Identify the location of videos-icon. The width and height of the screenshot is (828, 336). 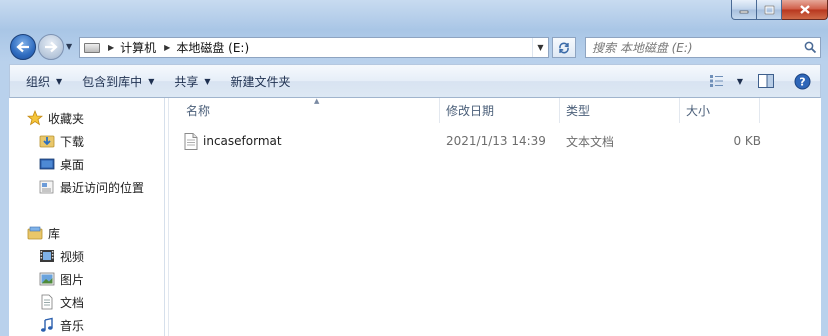
(47, 256).